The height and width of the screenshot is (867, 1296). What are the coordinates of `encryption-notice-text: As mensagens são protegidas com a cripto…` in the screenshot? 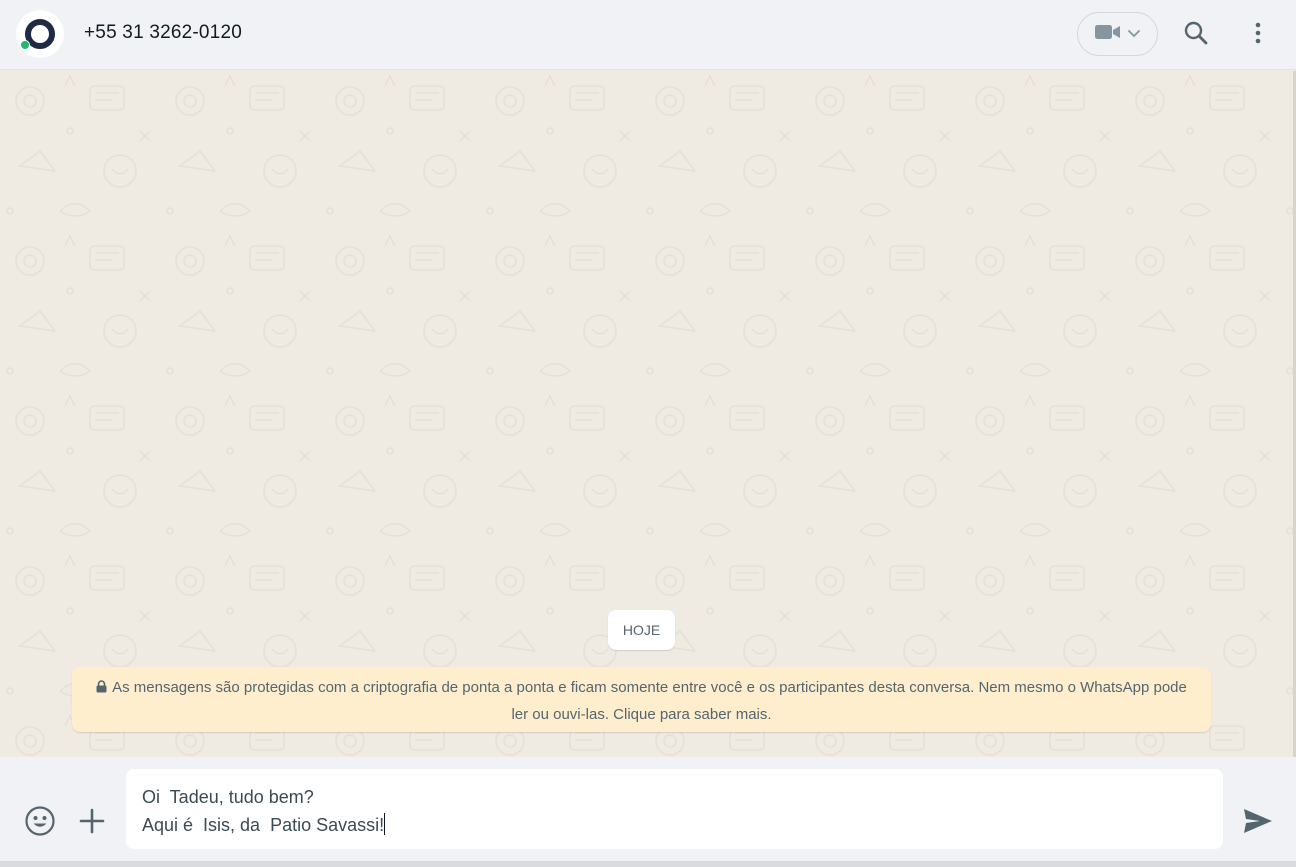 It's located at (649, 701).